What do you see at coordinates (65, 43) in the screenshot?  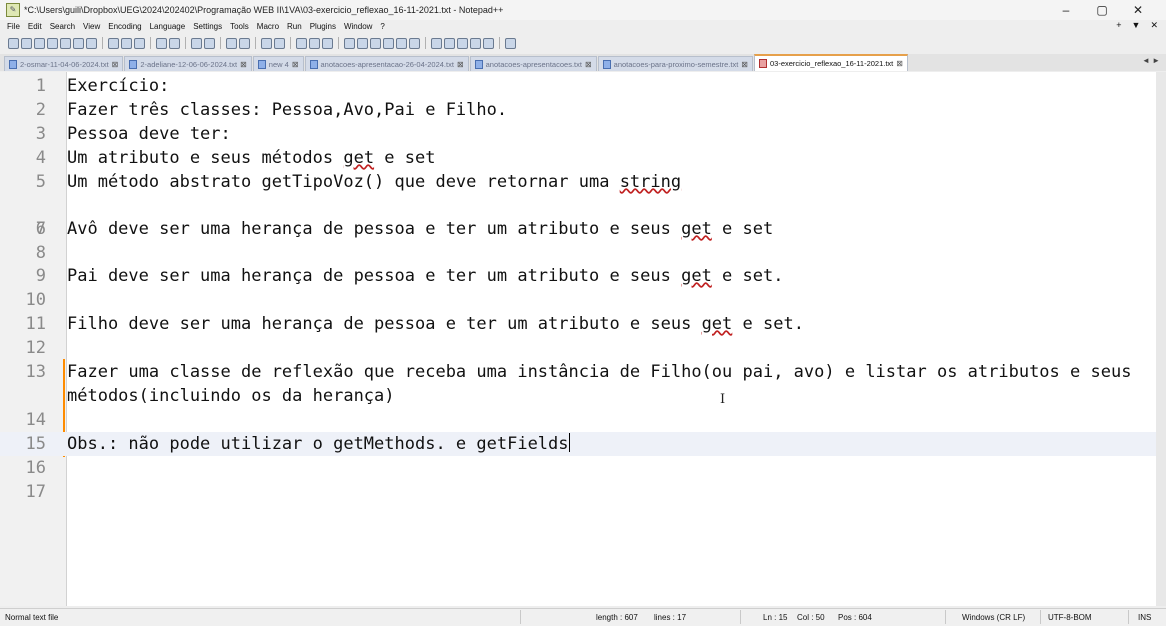 I see `close-icon` at bounding box center [65, 43].